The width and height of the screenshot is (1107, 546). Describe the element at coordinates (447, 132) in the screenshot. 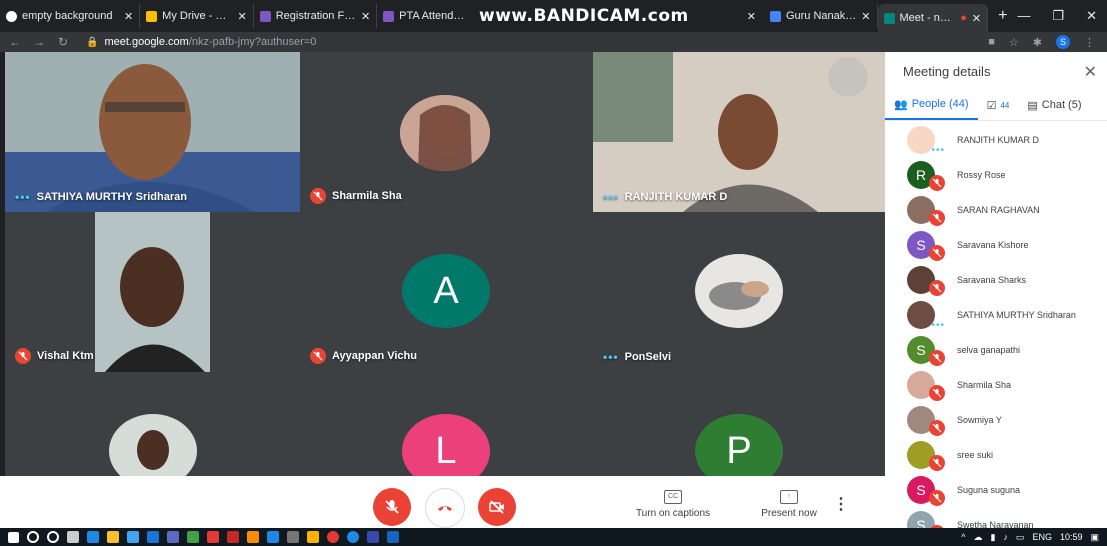

I see `participant-tile: Sharmila Sha` at that location.